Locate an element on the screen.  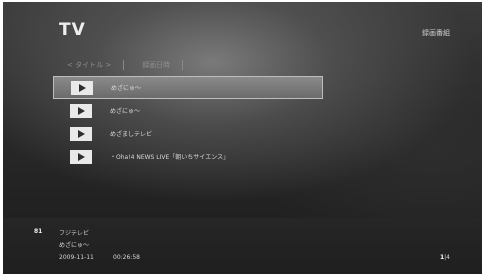
channel-number: 81 is located at coordinates (38, 231).